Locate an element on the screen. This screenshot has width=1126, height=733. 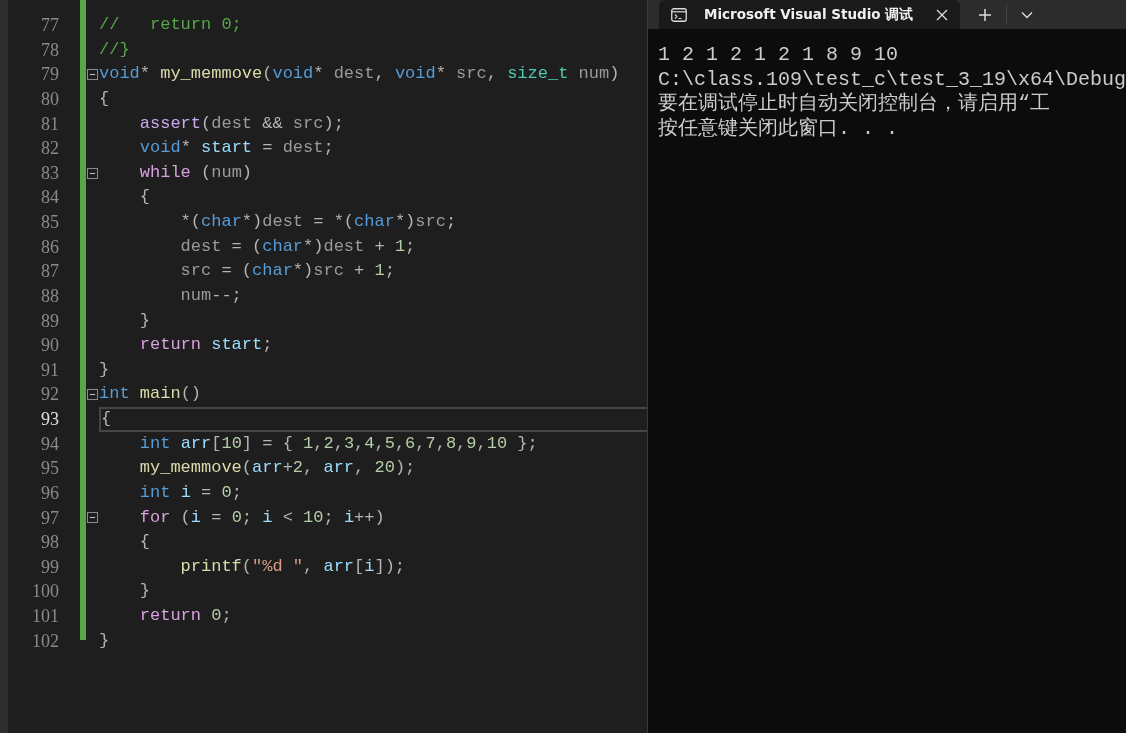
line-number: 100 is located at coordinates (45, 592).